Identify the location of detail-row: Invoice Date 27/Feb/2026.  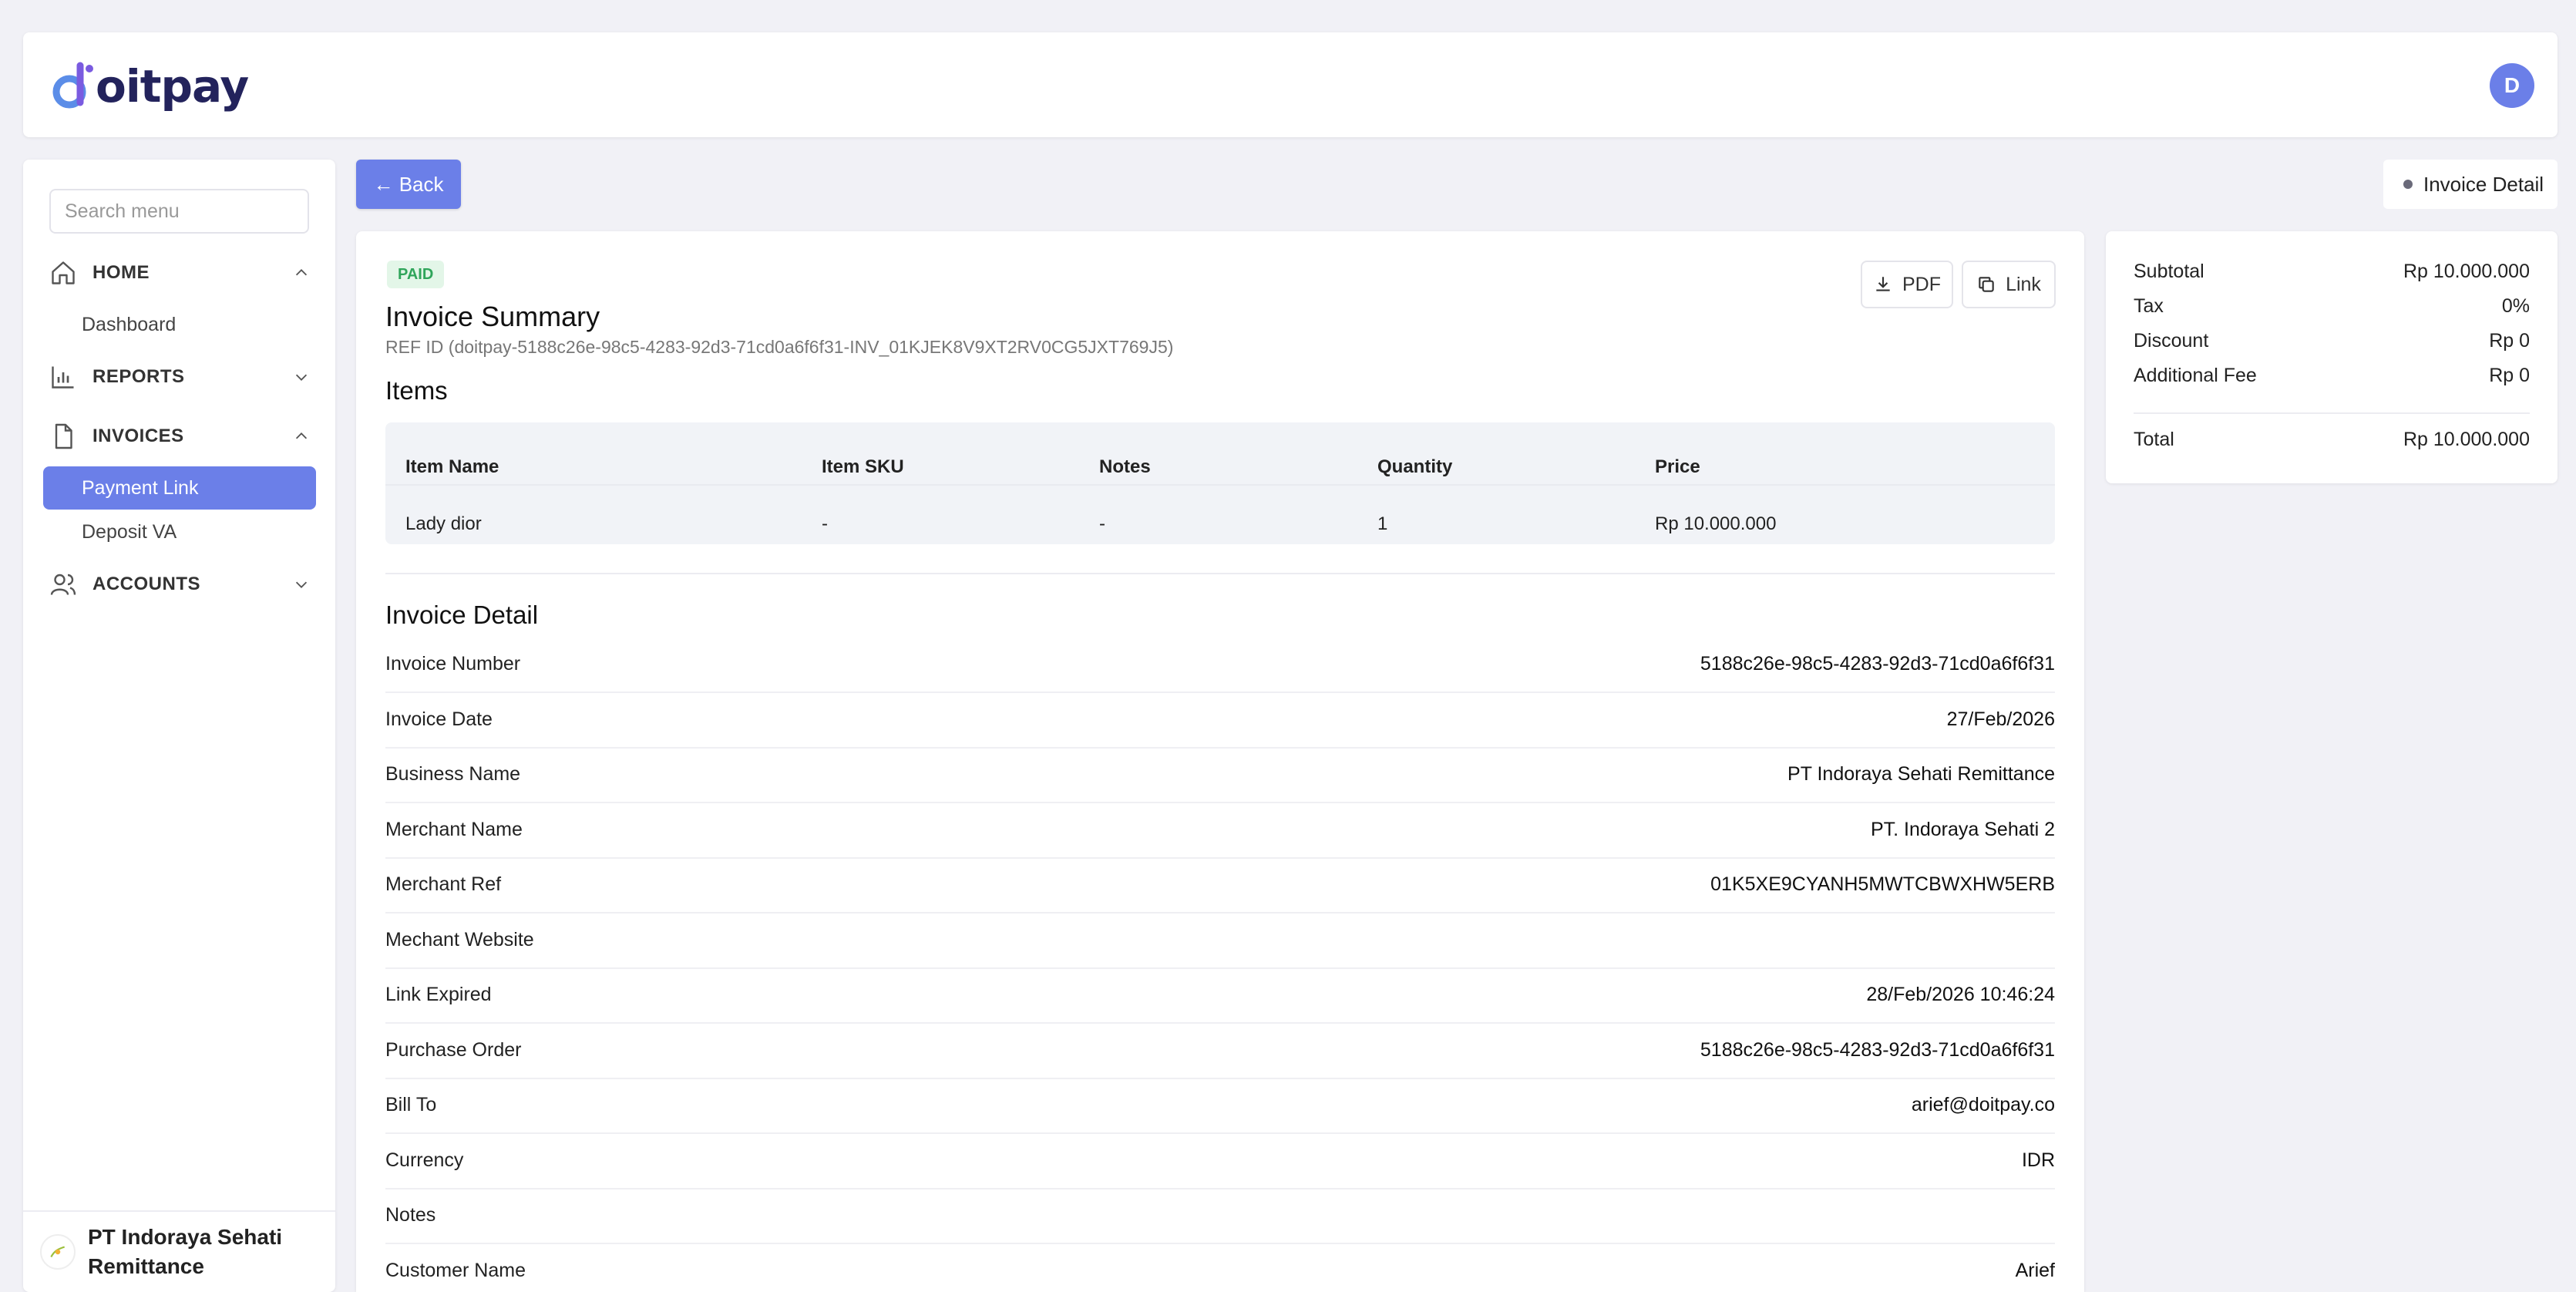
(1220, 721).